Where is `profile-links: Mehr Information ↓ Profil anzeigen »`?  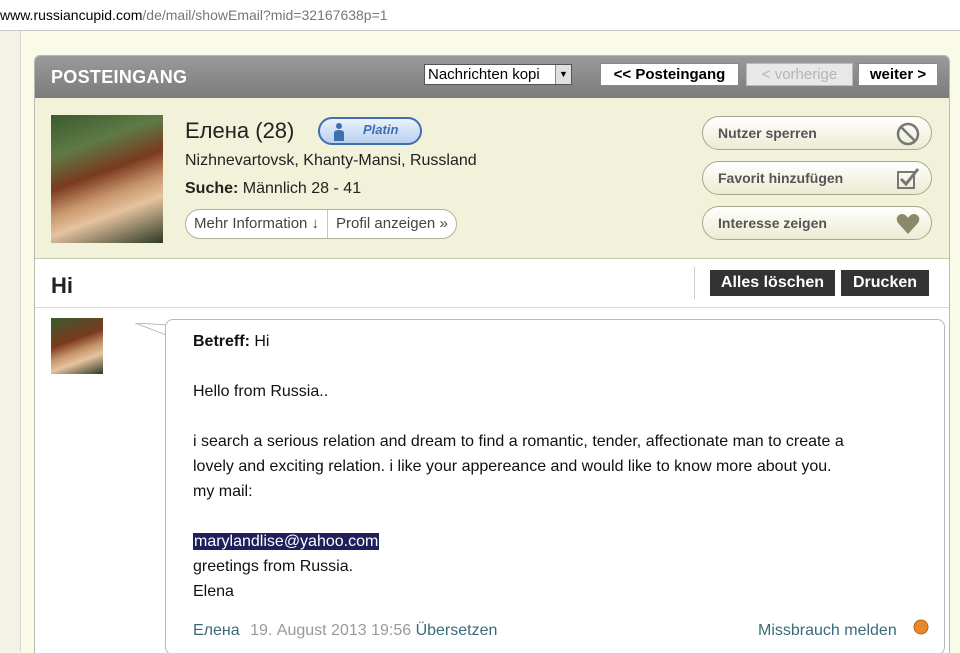
profile-links: Mehr Information ↓ Profil anzeigen » is located at coordinates (321, 224).